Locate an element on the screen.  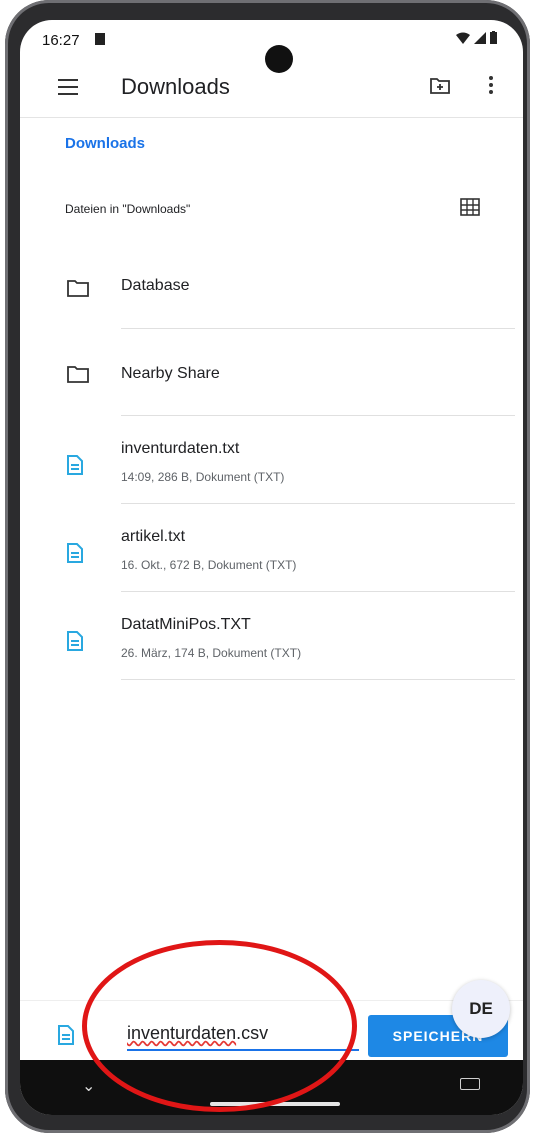
file-name: DatatMiniPos.TXT is located at coordinates (186, 624).